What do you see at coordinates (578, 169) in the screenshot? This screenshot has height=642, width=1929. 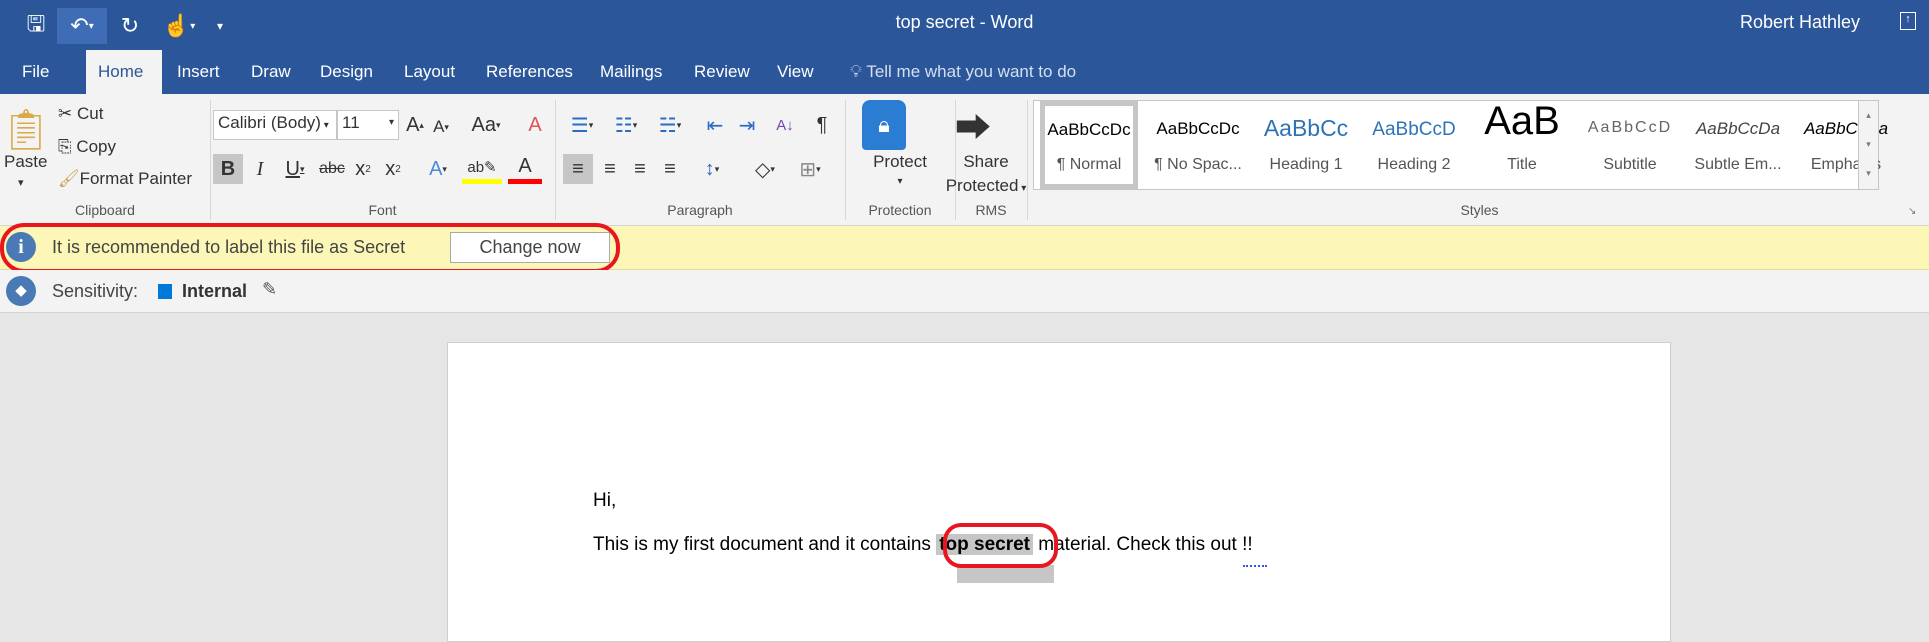 I see `align-left-button: ≡` at bounding box center [578, 169].